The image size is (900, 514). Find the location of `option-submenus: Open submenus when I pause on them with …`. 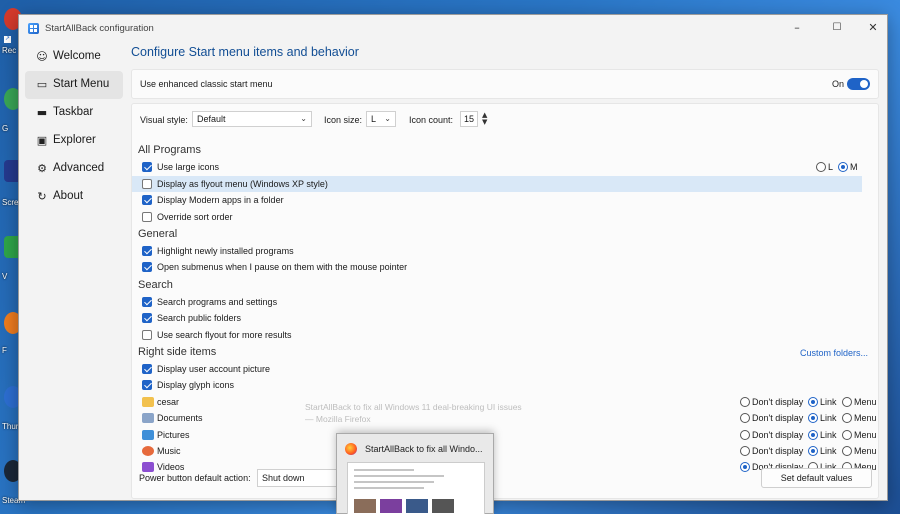

option-submenus: Open submenus when I pause on them with … is located at coordinates (502, 267).